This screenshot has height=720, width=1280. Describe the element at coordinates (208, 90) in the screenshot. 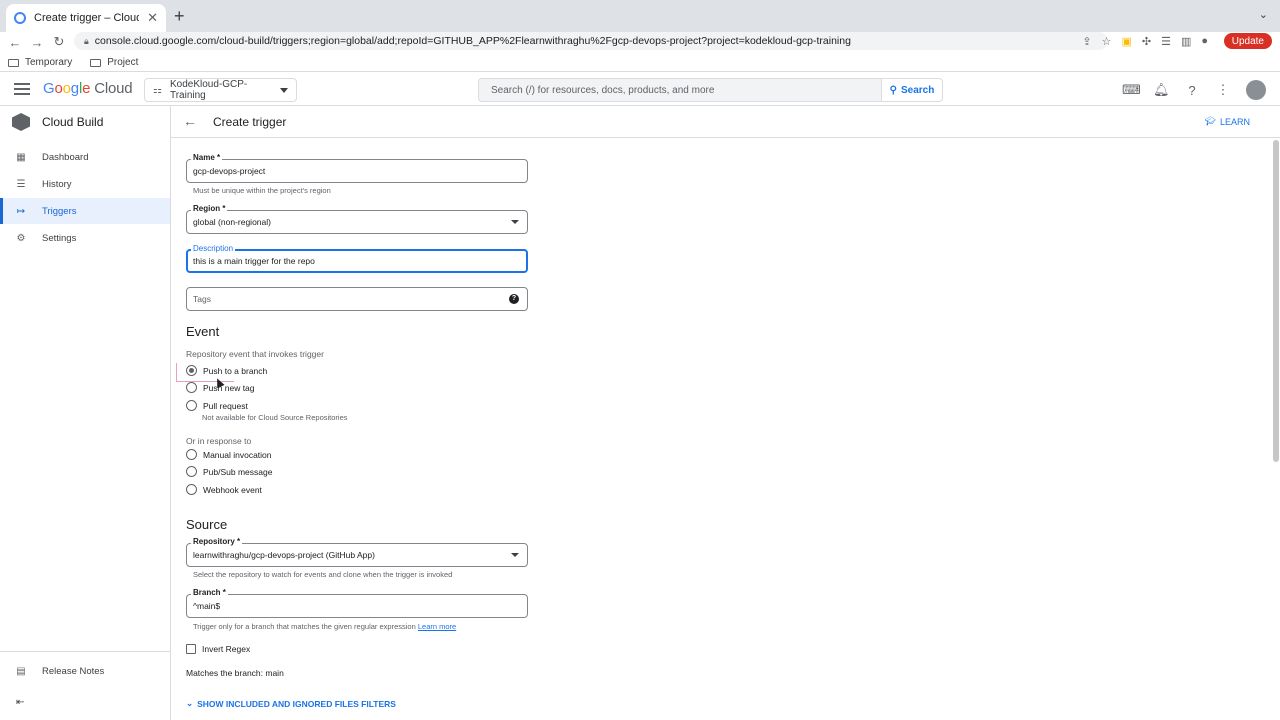

I see `project-name: KodeKloud-GCP-Training` at that location.